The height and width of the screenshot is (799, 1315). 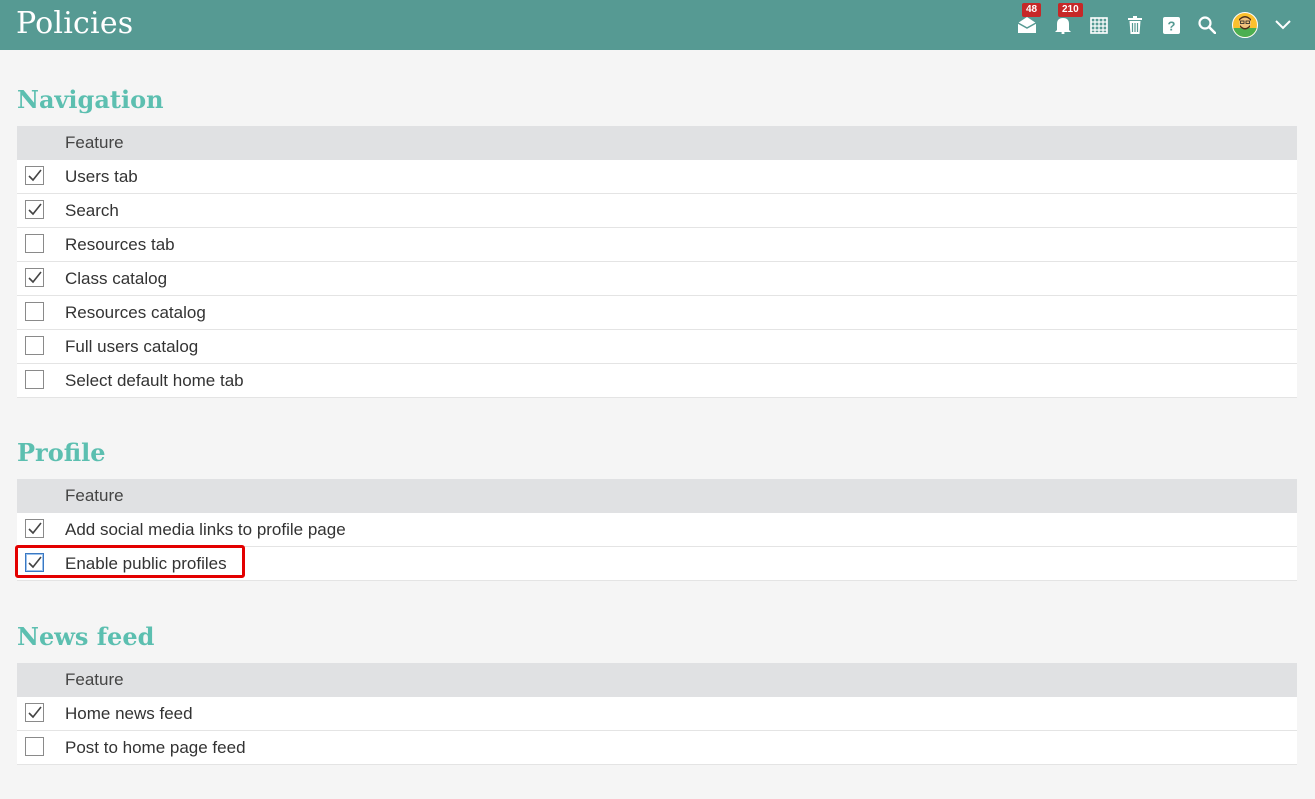 What do you see at coordinates (155, 747) in the screenshot?
I see `feature-label: Post to home page feed` at bounding box center [155, 747].